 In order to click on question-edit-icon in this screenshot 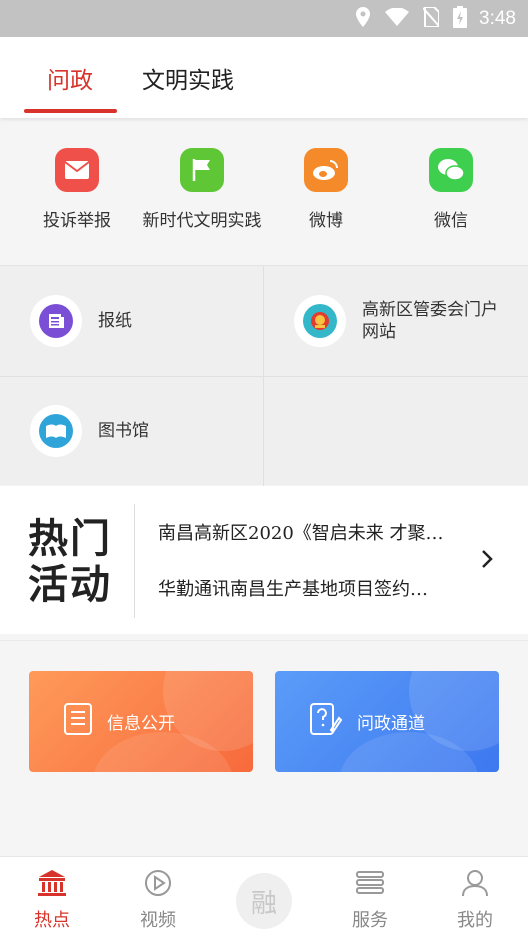, I will do `click(326, 721)`.